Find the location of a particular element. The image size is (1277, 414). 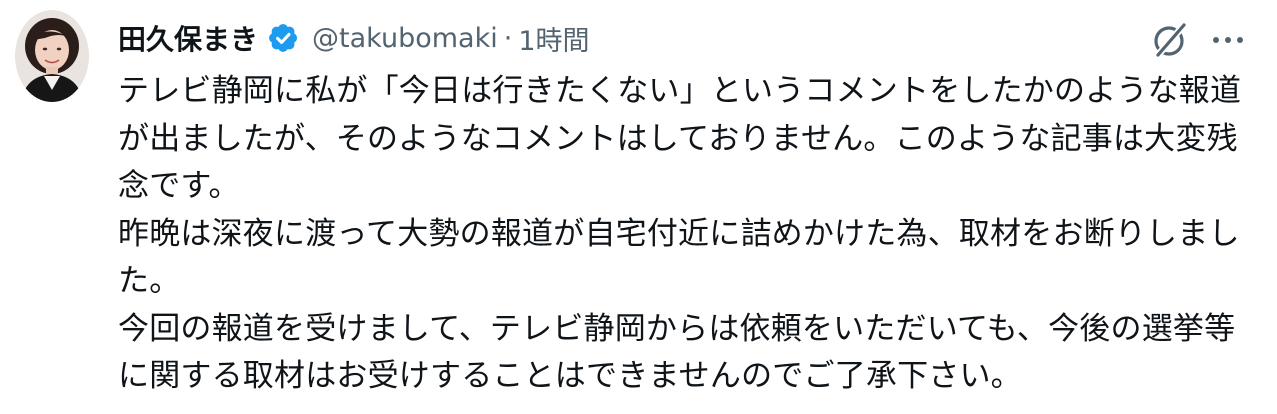

author-display-name: 田久保まき is located at coordinates (188, 38).